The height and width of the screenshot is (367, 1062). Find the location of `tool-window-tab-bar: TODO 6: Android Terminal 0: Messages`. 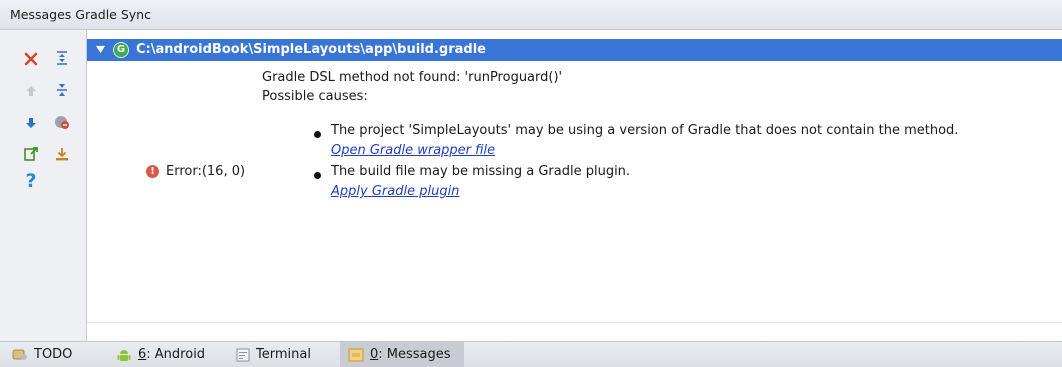

tool-window-tab-bar: TODO 6: Android Terminal 0: Messages is located at coordinates (531, 354).